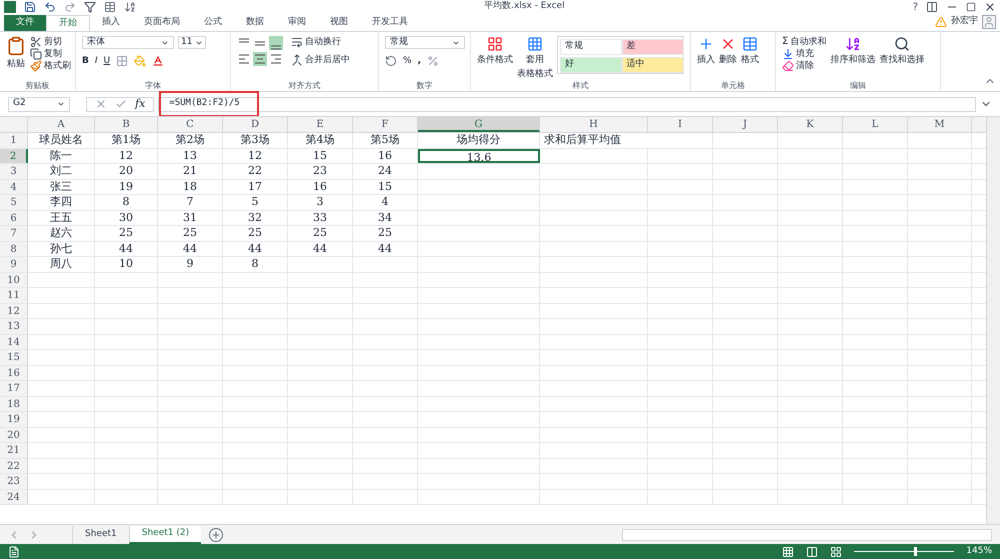 This screenshot has height=559, width=1000. I want to click on merge-center-button: 合并后居中, so click(320, 60).